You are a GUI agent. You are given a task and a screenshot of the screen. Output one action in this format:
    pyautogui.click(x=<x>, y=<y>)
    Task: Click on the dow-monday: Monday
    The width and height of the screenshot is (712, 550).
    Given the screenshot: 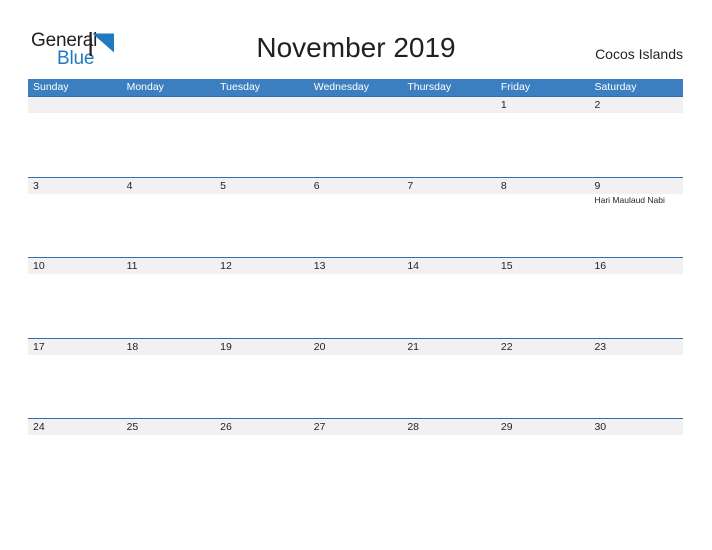 What is the action you would take?
    pyautogui.click(x=145, y=87)
    